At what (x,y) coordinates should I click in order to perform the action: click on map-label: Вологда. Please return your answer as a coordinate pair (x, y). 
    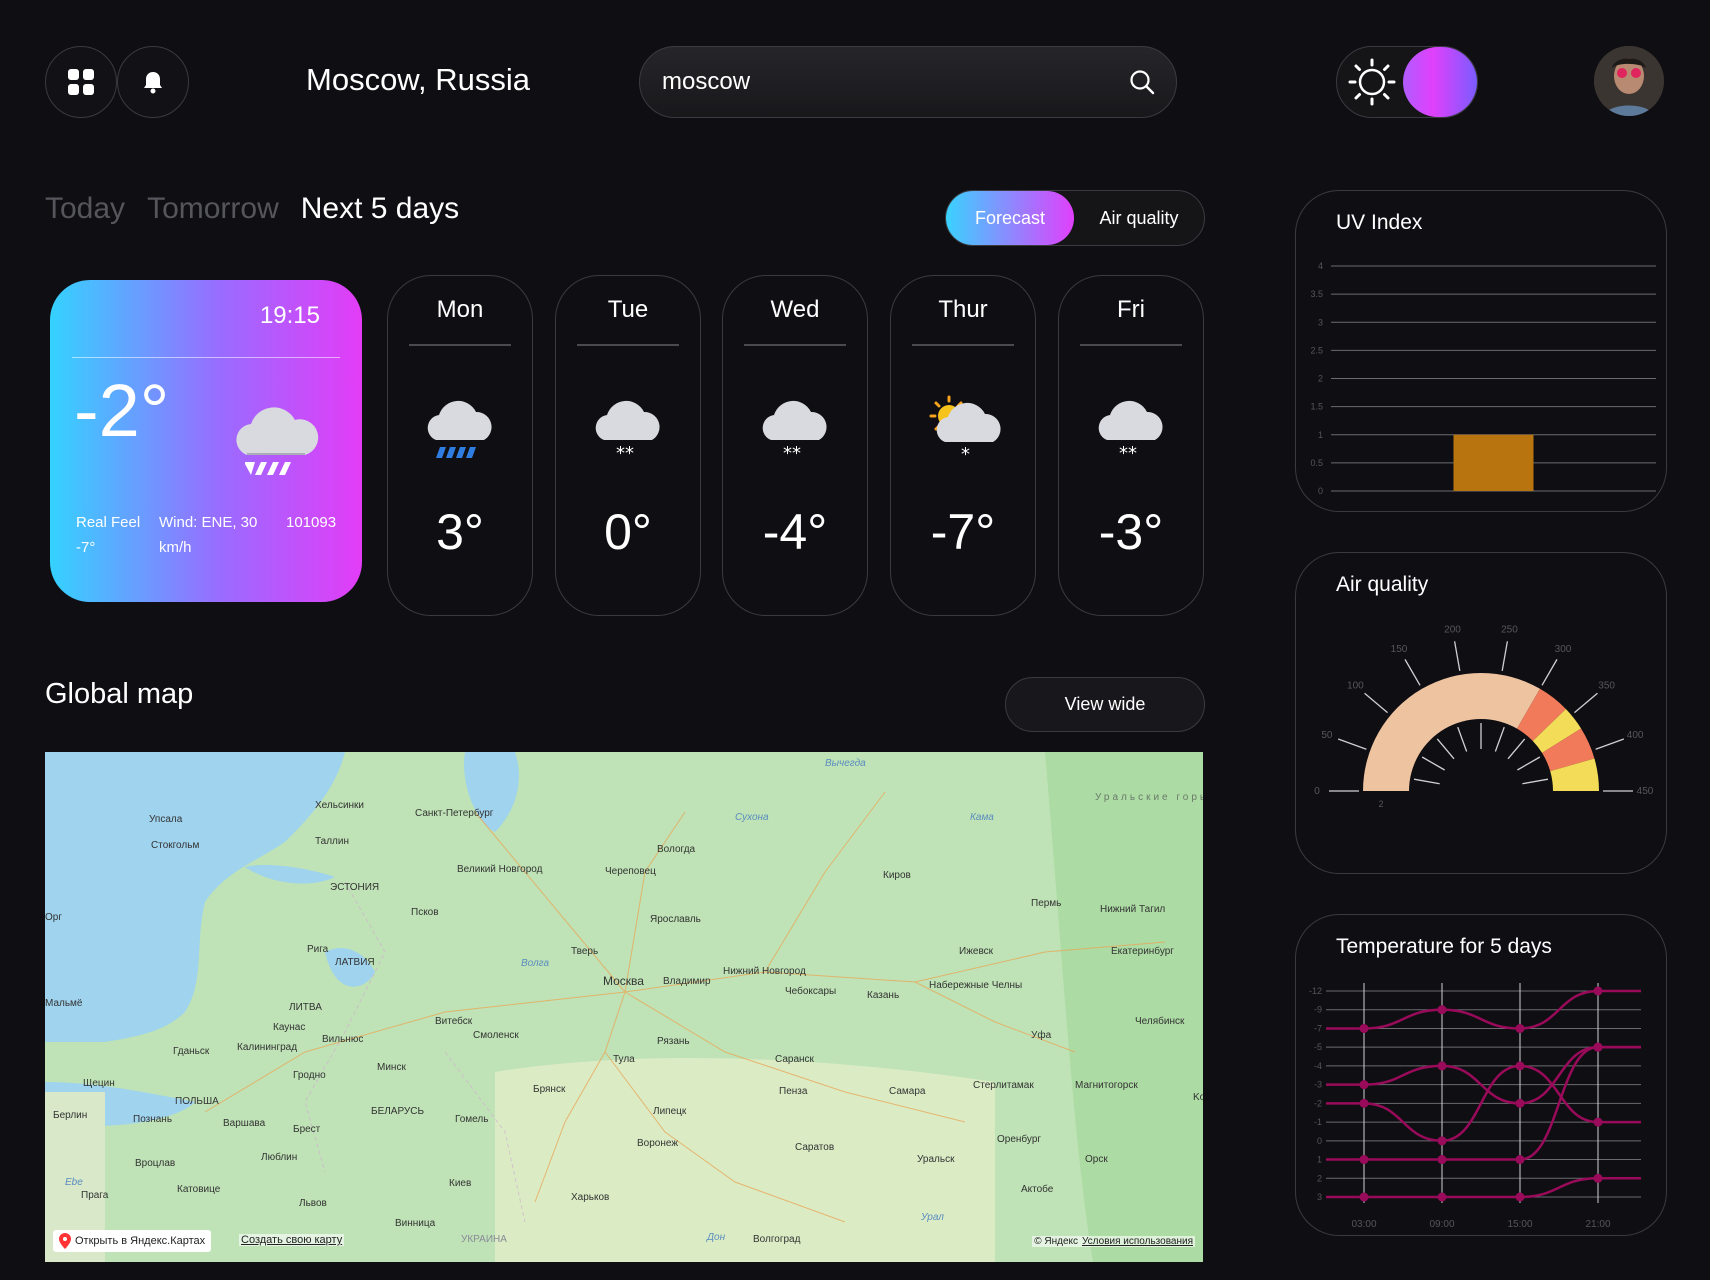
    Looking at the image, I should click on (676, 849).